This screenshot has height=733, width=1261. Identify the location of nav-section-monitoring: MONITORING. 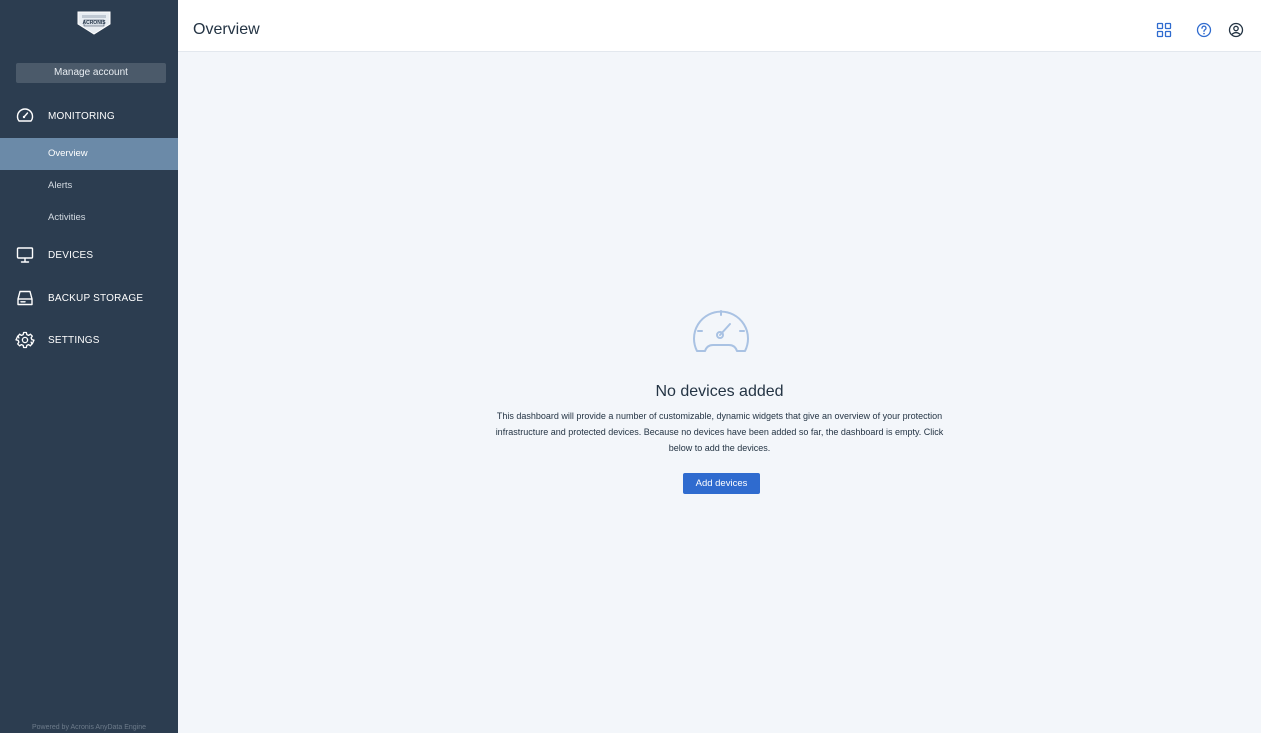
(89, 116).